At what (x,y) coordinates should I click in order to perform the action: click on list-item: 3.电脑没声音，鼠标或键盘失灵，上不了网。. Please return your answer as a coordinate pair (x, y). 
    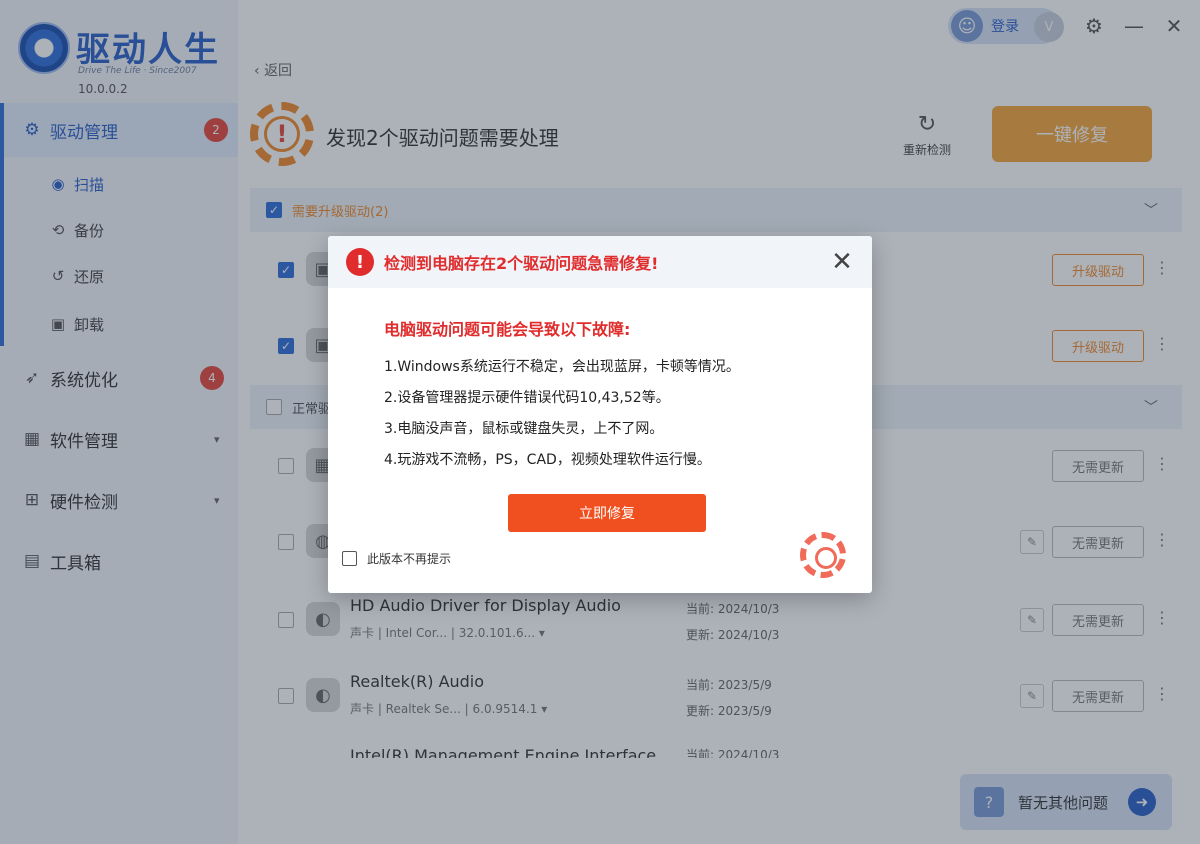
    Looking at the image, I should click on (524, 429).